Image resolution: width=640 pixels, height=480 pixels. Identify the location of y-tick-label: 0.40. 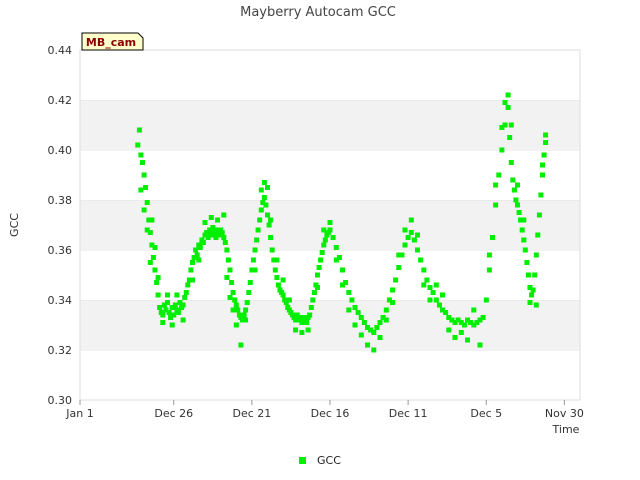
(60, 150).